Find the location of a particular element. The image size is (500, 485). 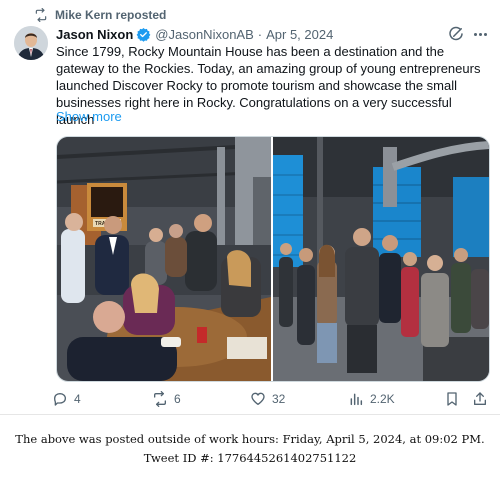

divider is located at coordinates (250, 414).